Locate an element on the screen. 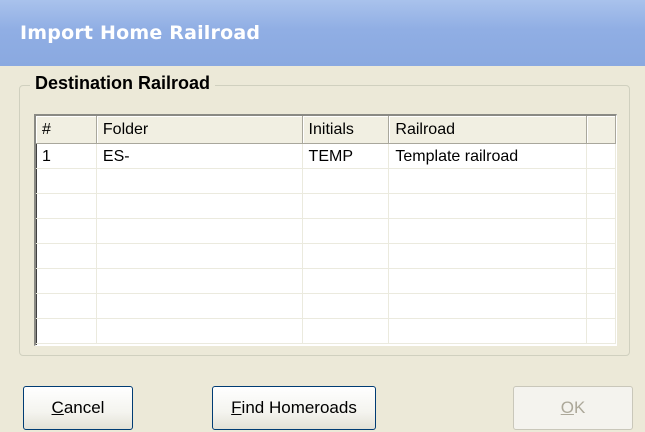 This screenshot has height=432, width=645. cancel-mnemonic: C is located at coordinates (57, 407).